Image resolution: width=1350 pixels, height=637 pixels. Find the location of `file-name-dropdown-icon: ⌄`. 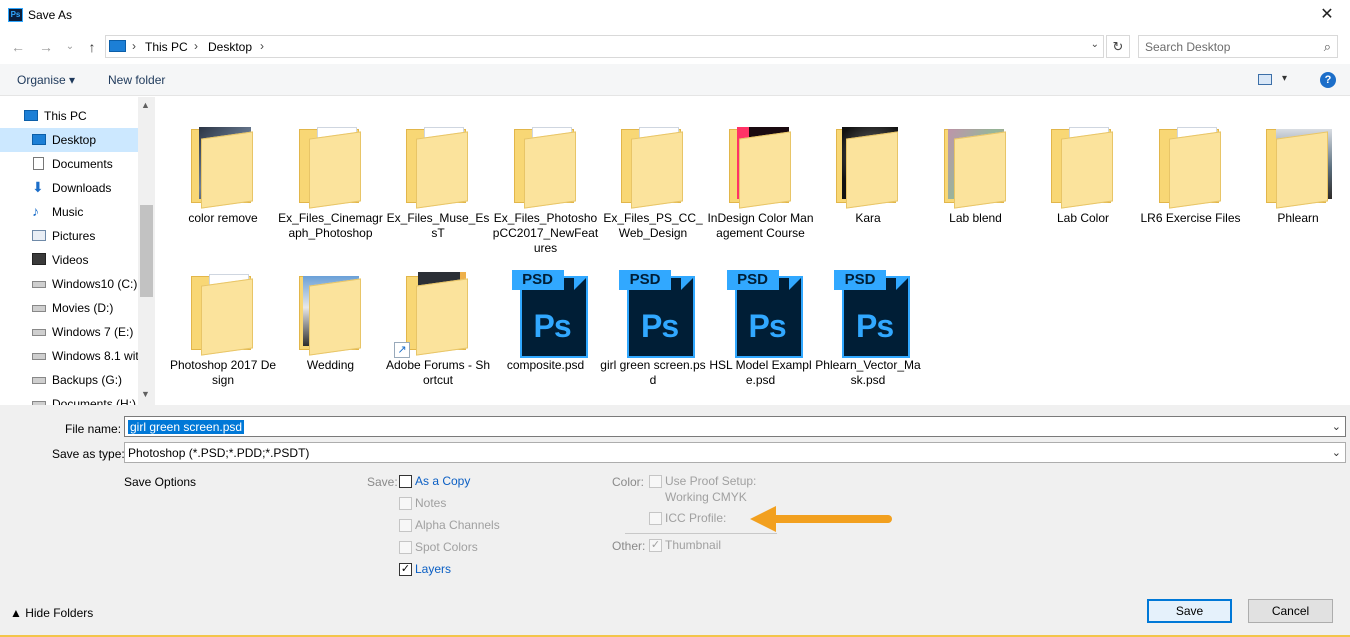

file-name-dropdown-icon: ⌄ is located at coordinates (1336, 426).